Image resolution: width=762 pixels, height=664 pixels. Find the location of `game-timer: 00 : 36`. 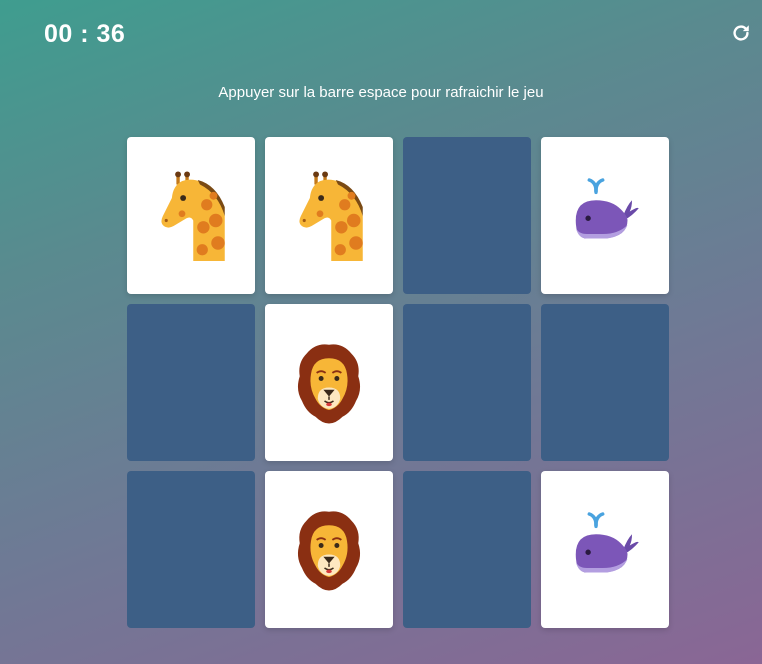

game-timer: 00 : 36 is located at coordinates (85, 34).